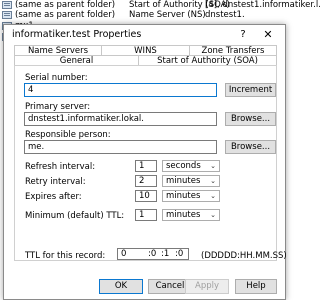 This screenshot has height=300, width=320. I want to click on ok-button: OK, so click(121, 286).